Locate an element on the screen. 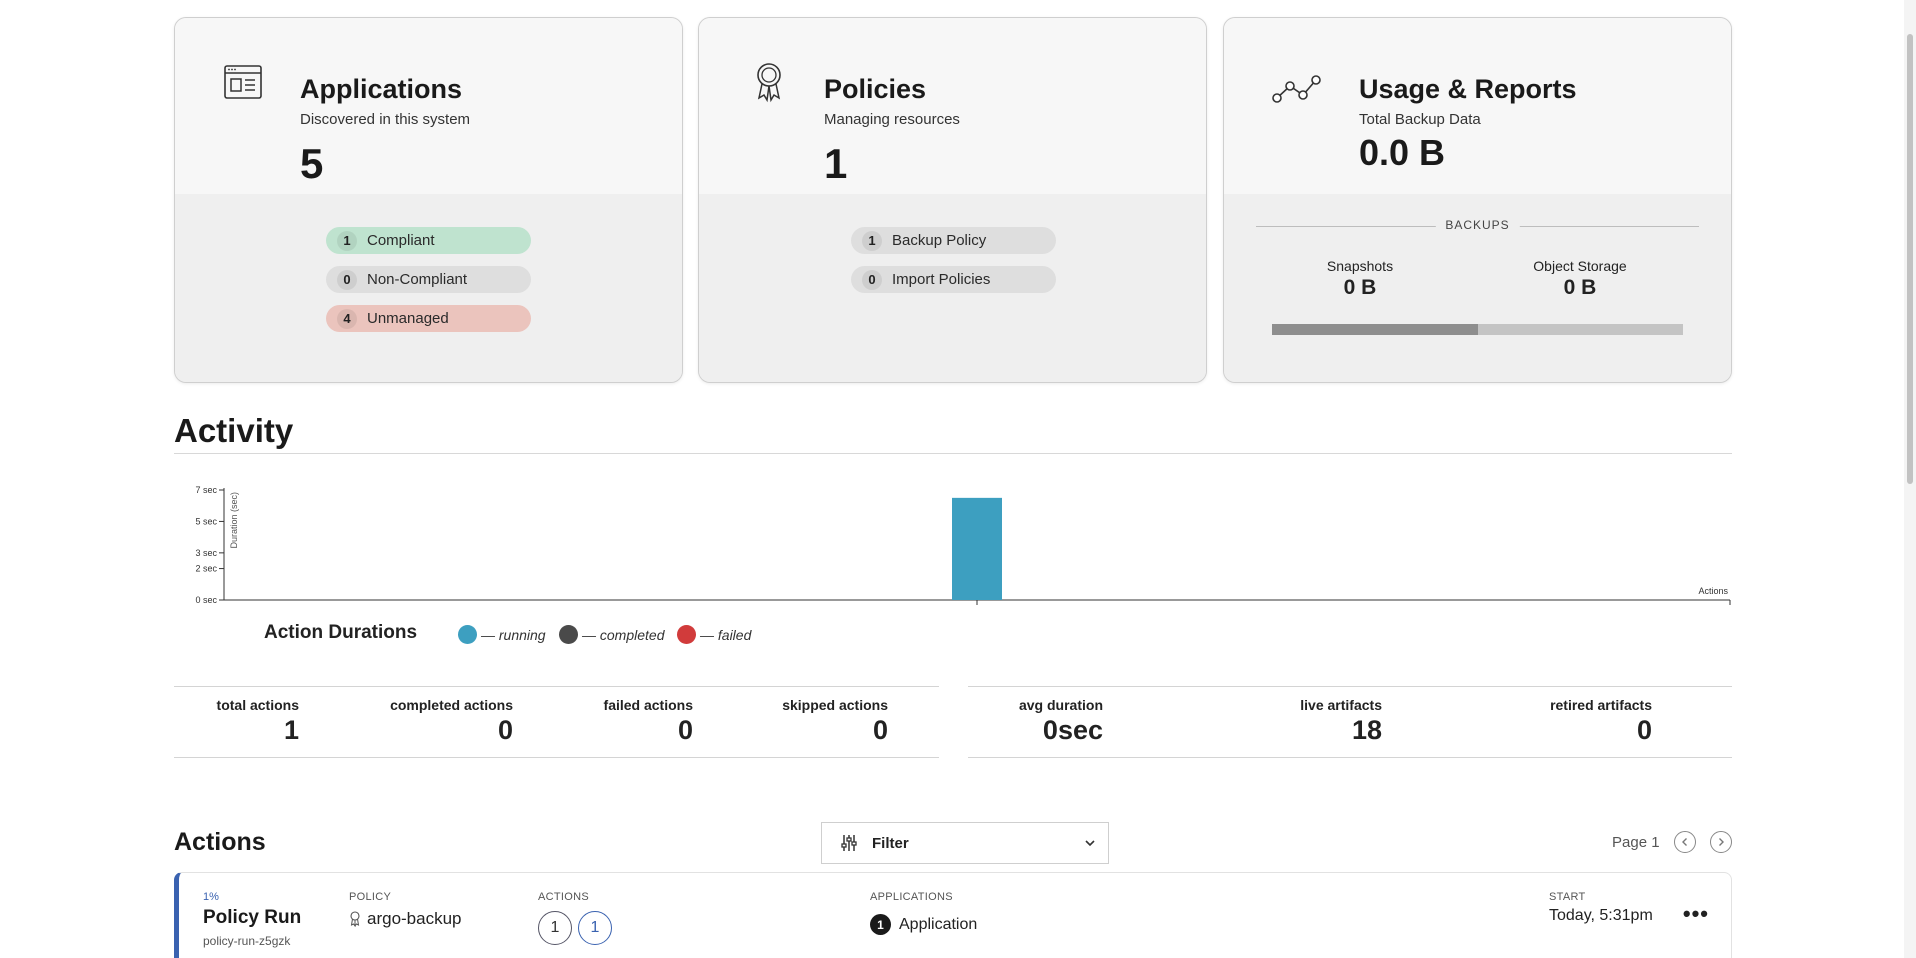 This screenshot has width=1916, height=958. live-artifacts-label: live artifacts is located at coordinates (1341, 705).